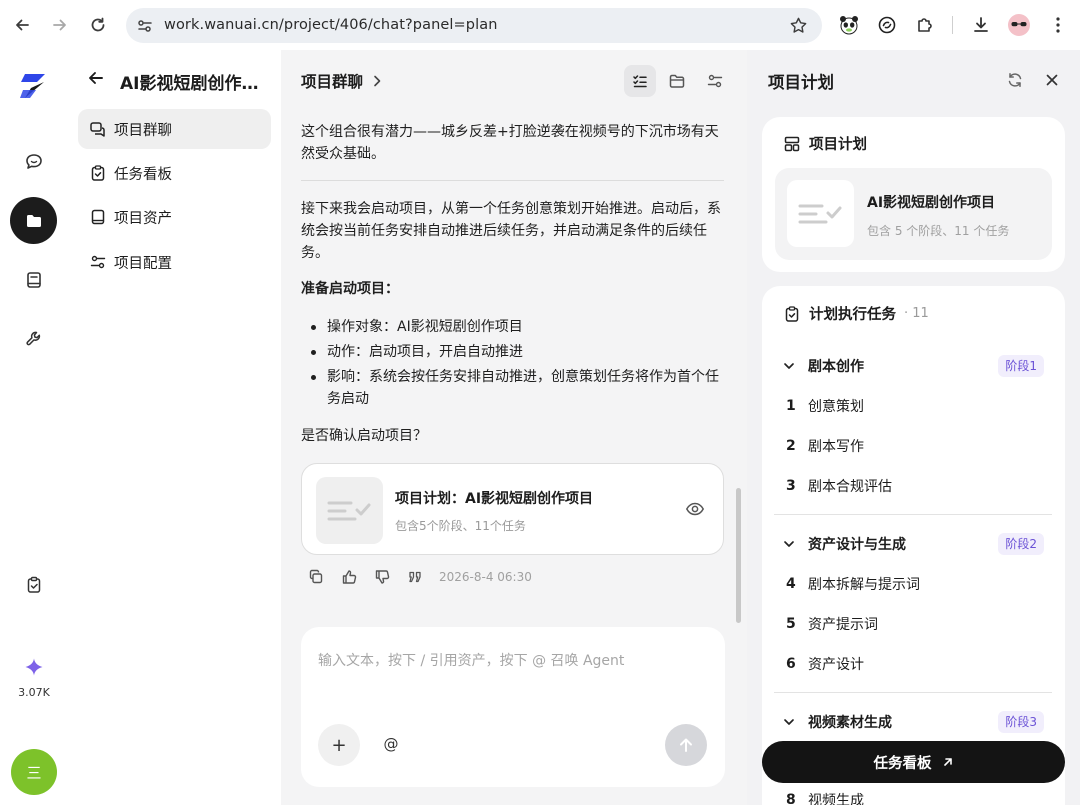  I want to click on rail-clipboard-icon, so click(34, 585).